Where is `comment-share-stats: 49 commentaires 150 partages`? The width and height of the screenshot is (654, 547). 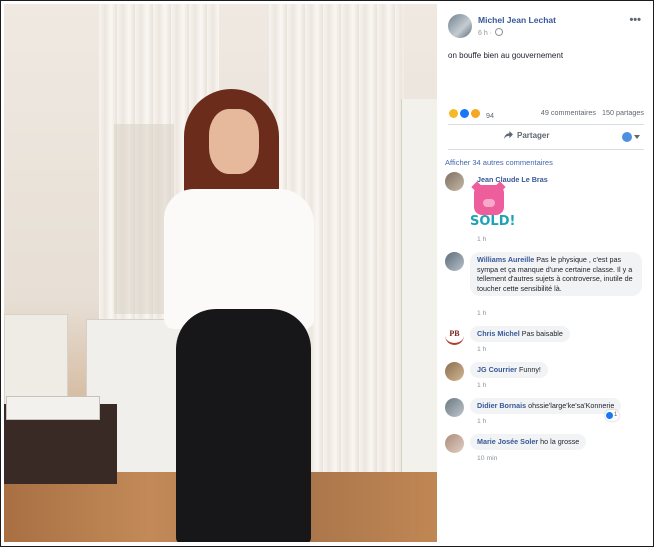
comment-share-stats: 49 commentaires 150 partages is located at coordinates (592, 112).